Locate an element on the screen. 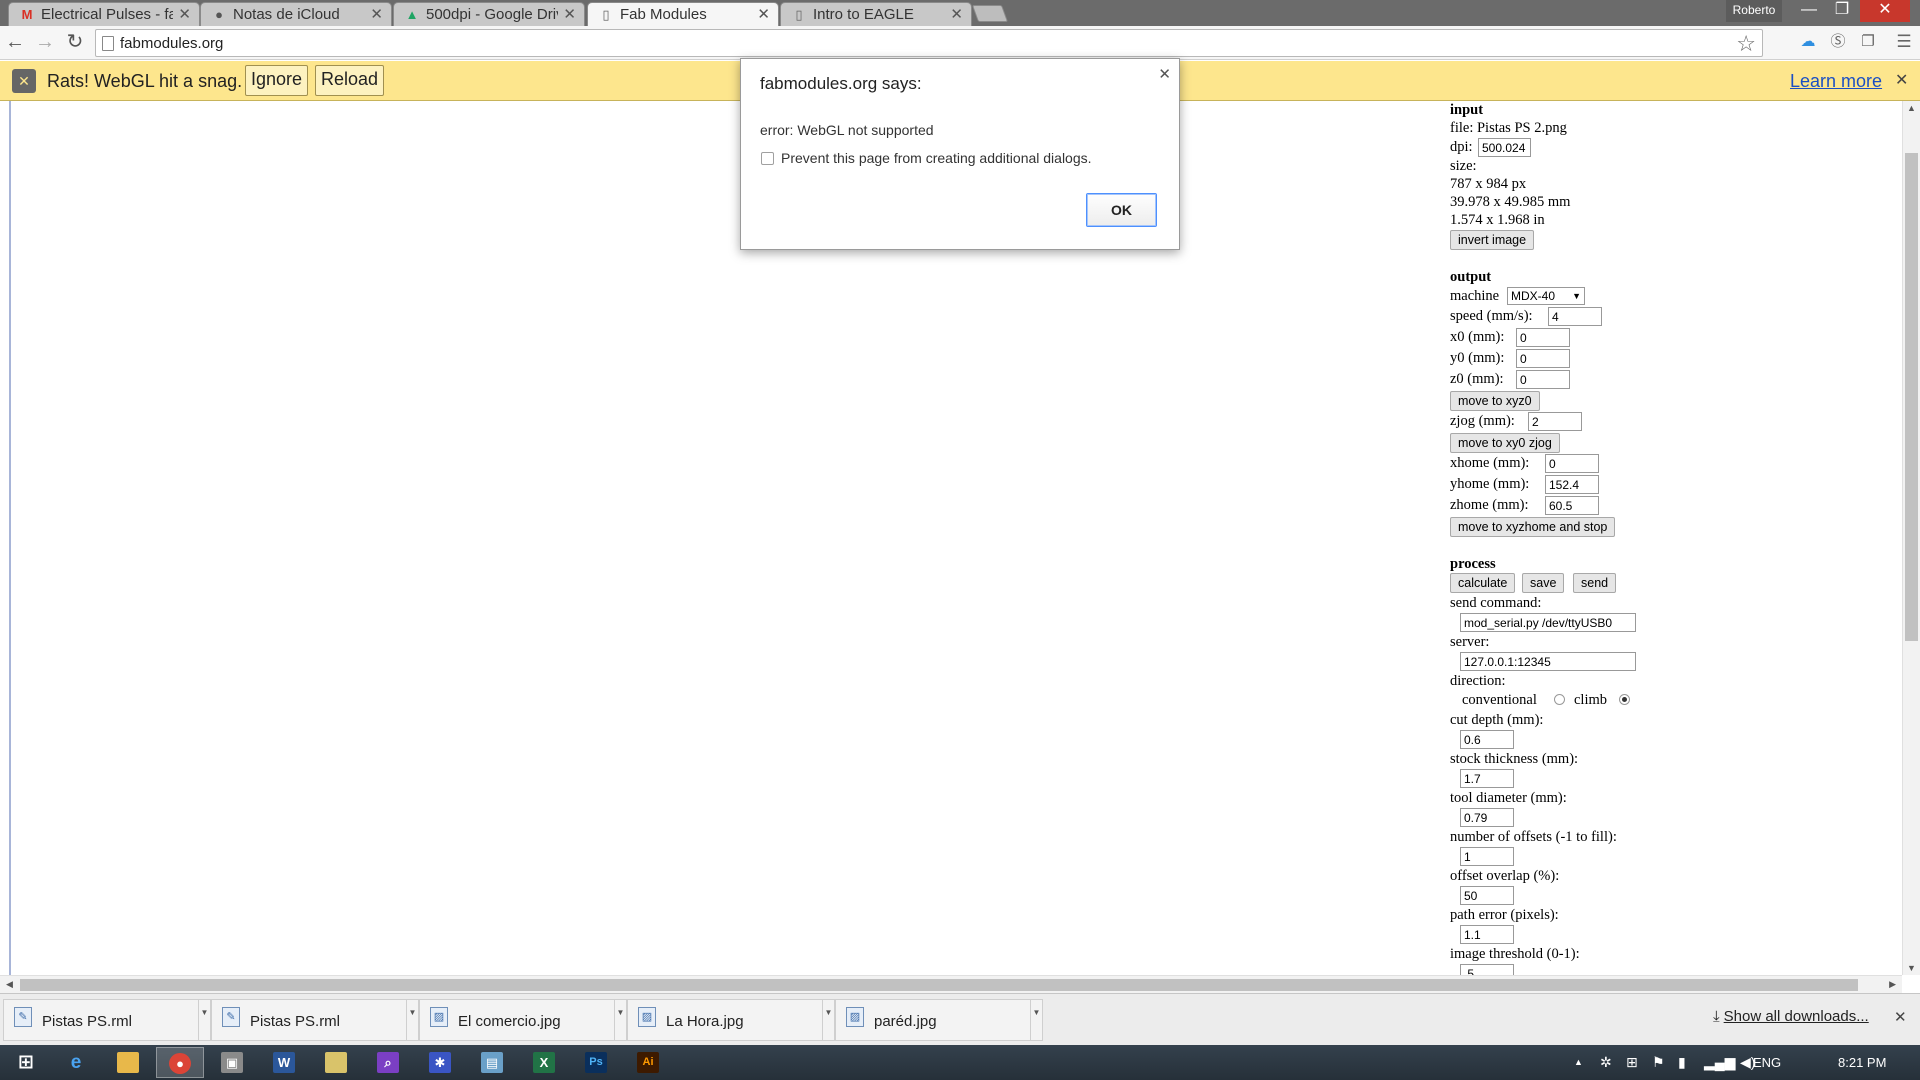 This screenshot has width=1920, height=1080. move-to-xyz0-button: move to xyz0 is located at coordinates (1495, 401).